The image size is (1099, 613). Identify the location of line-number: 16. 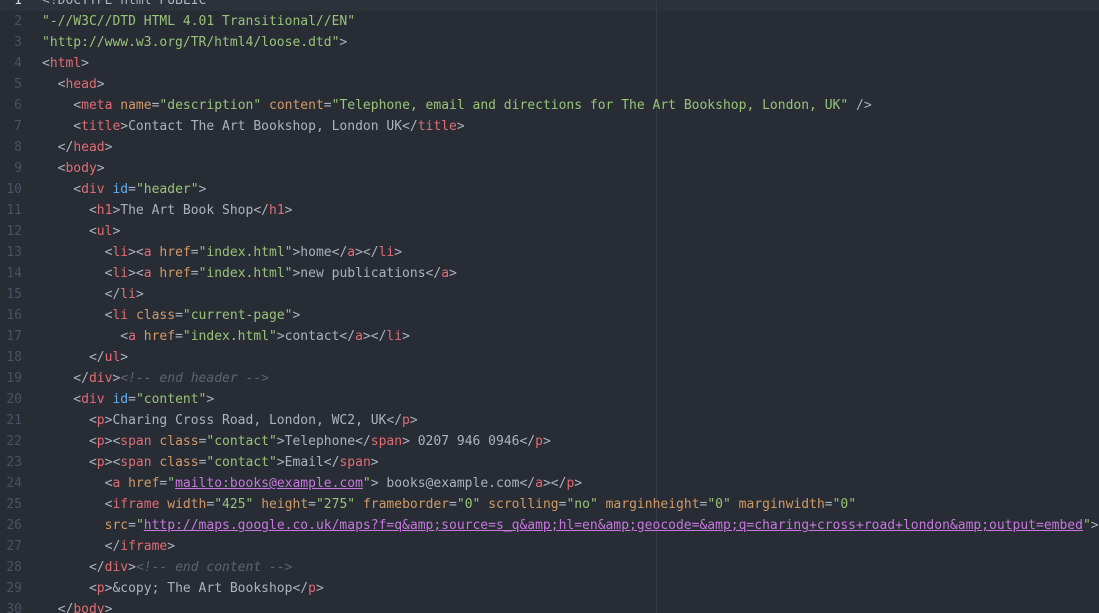
(11, 315).